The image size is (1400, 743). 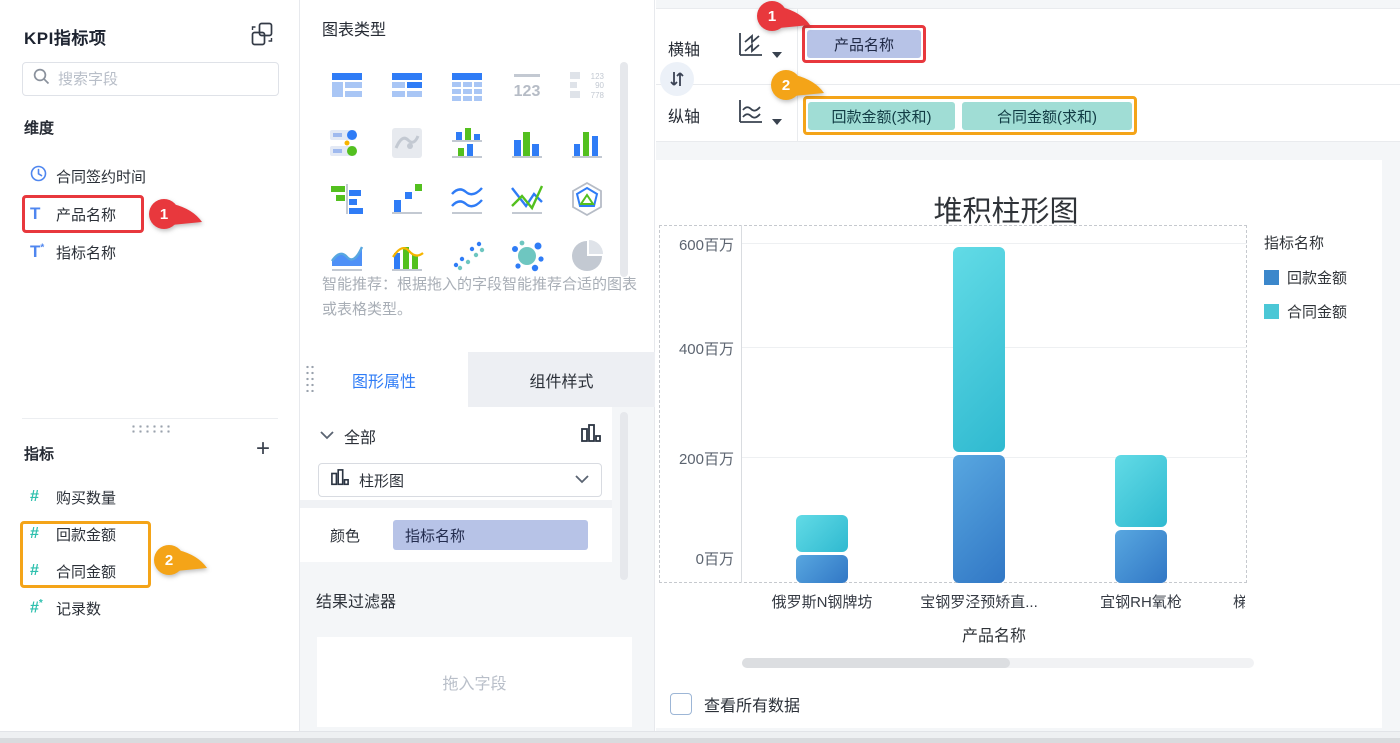 I want to click on dimension-item-metric-name: T* 指标名称, so click(x=150, y=252).